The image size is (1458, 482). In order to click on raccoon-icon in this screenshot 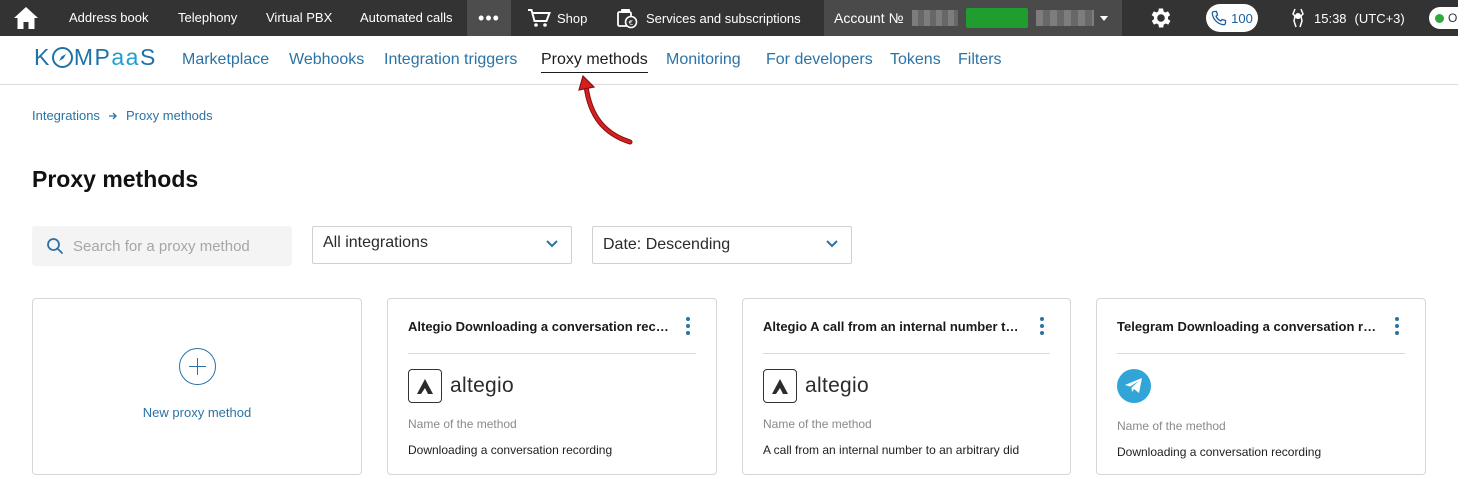, I will do `click(1298, 18)`.